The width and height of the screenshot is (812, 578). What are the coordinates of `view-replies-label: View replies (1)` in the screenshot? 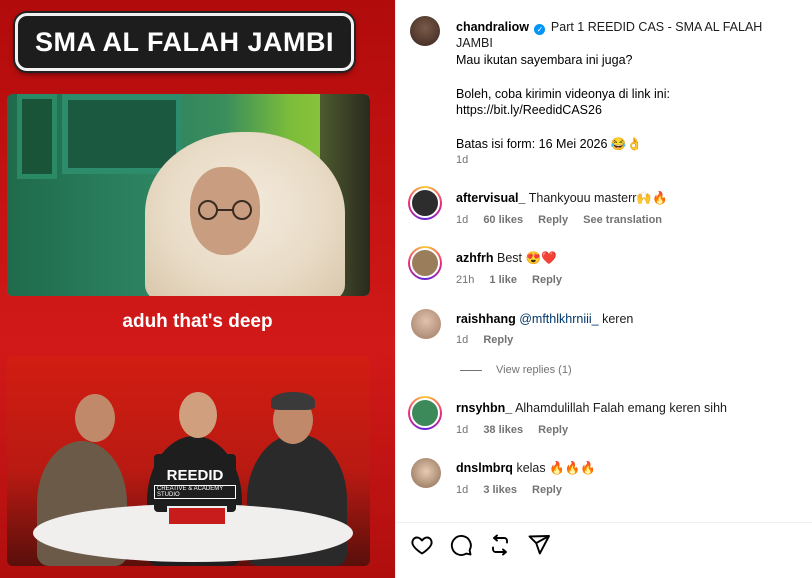 It's located at (534, 370).